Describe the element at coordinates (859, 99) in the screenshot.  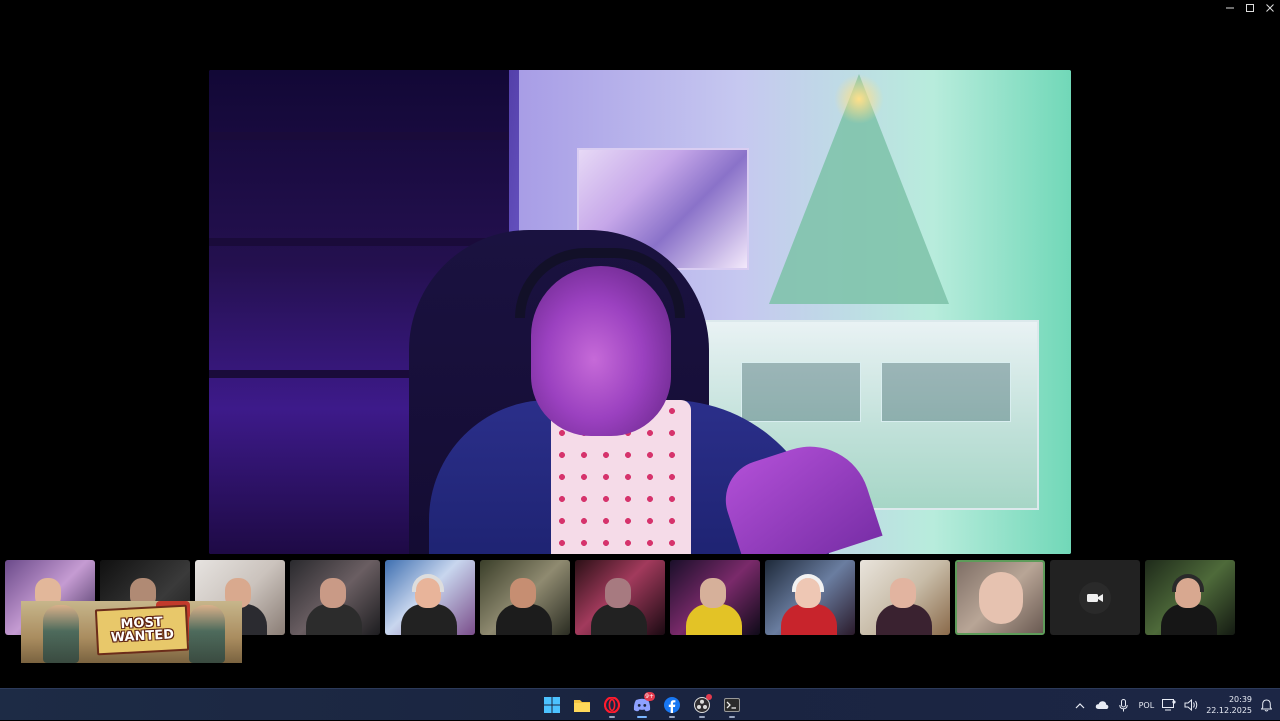
I see `tree-lights` at that location.